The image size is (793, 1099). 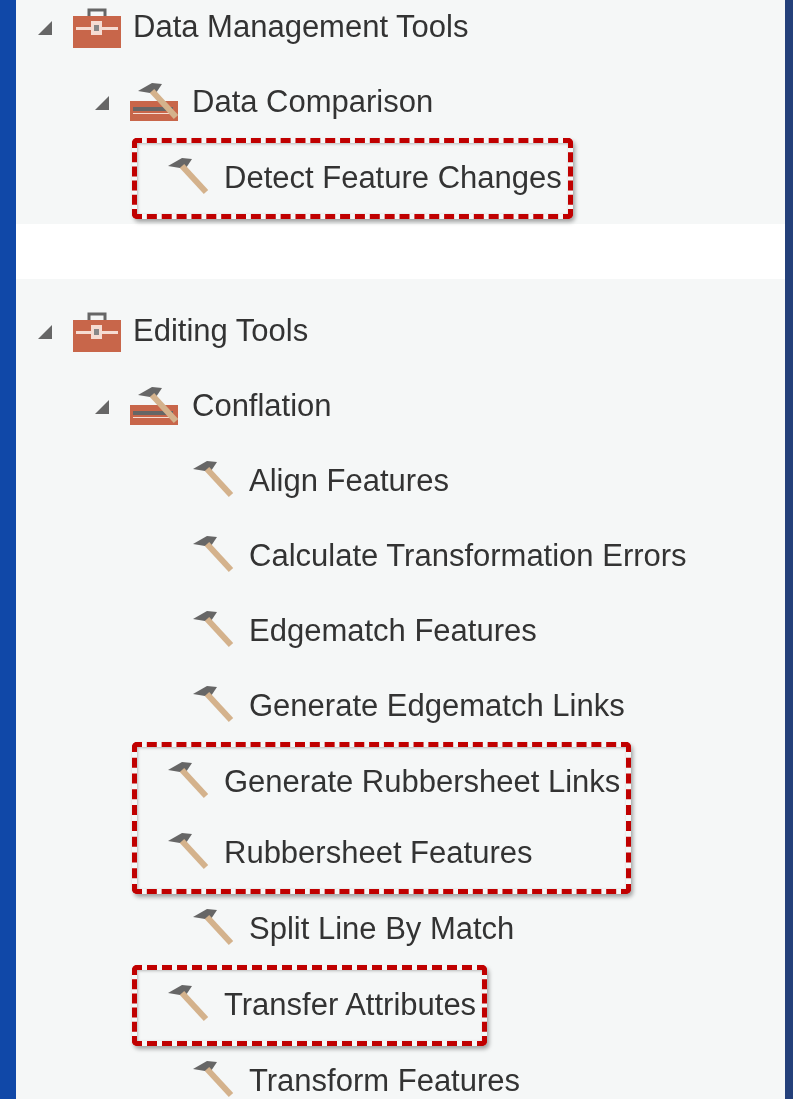 I want to click on tree-item: Data Management Tools, so click(x=400, y=32).